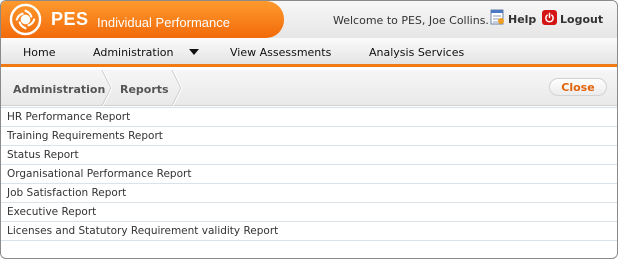 This screenshot has width=618, height=259. What do you see at coordinates (416, 52) in the screenshot?
I see `nav-analysis-services: Analysis Services` at bounding box center [416, 52].